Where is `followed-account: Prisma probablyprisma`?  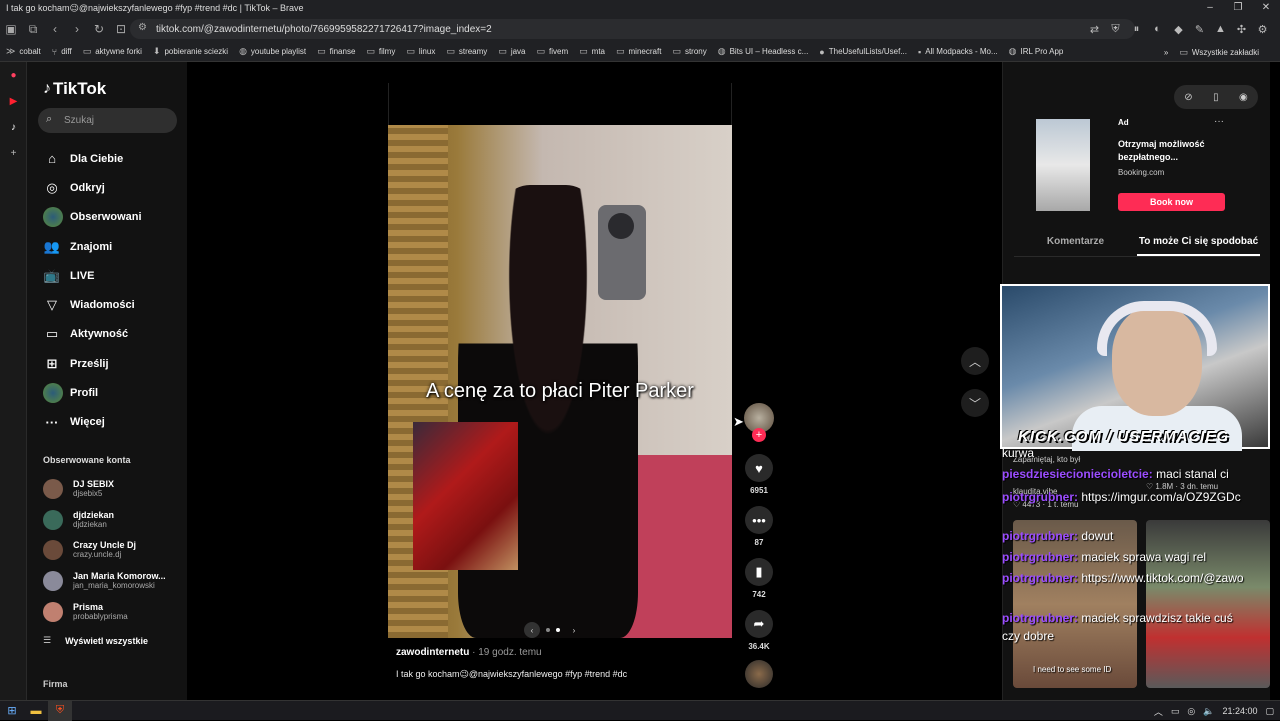
followed-account: Prisma probablyprisma is located at coordinates (104, 611).